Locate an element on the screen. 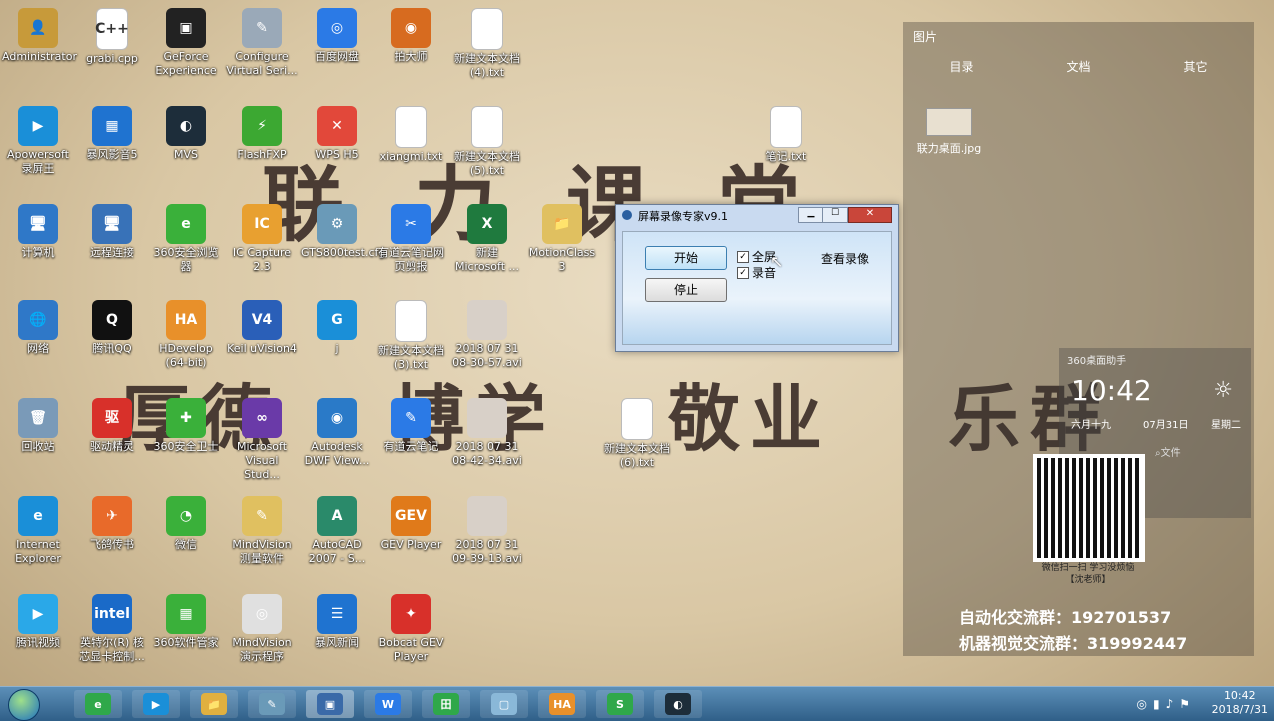 The height and width of the screenshot is (721, 1274). desktop-icon: e Internet Explorer is located at coordinates (38, 531).